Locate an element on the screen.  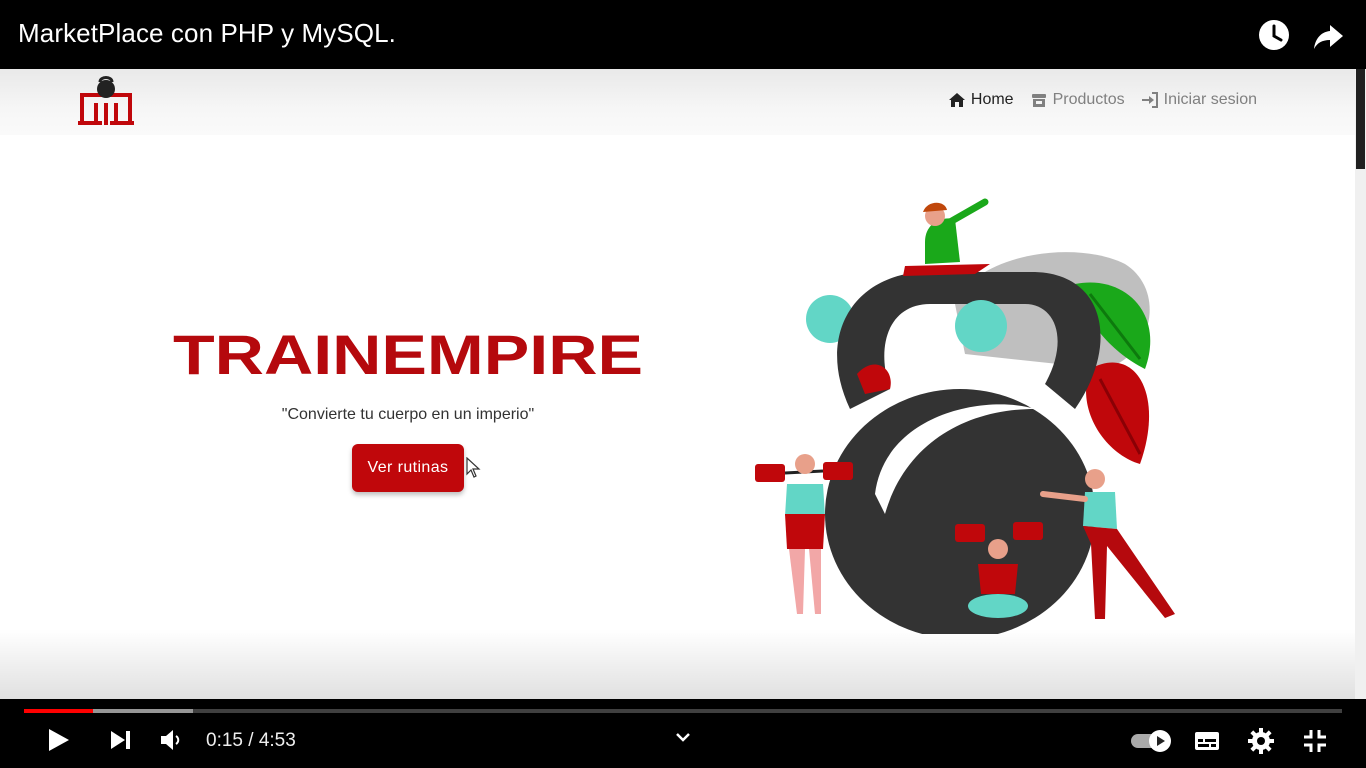
nav-login-label: Iniciar sesion is located at coordinates (1210, 99).